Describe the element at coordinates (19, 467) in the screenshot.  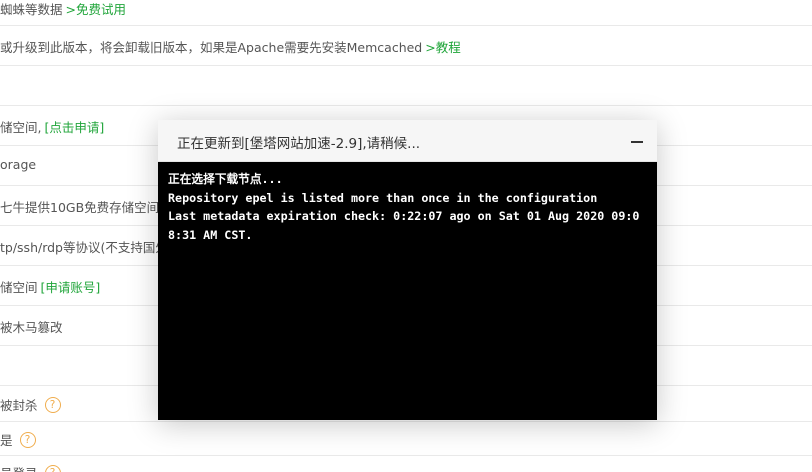
I see `row-text: 员登录` at that location.